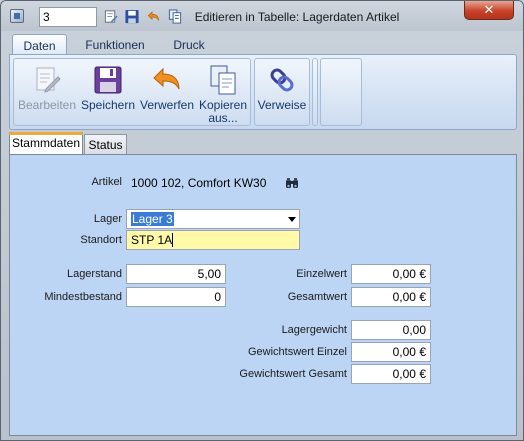  I want to click on undo-icon, so click(166, 78).